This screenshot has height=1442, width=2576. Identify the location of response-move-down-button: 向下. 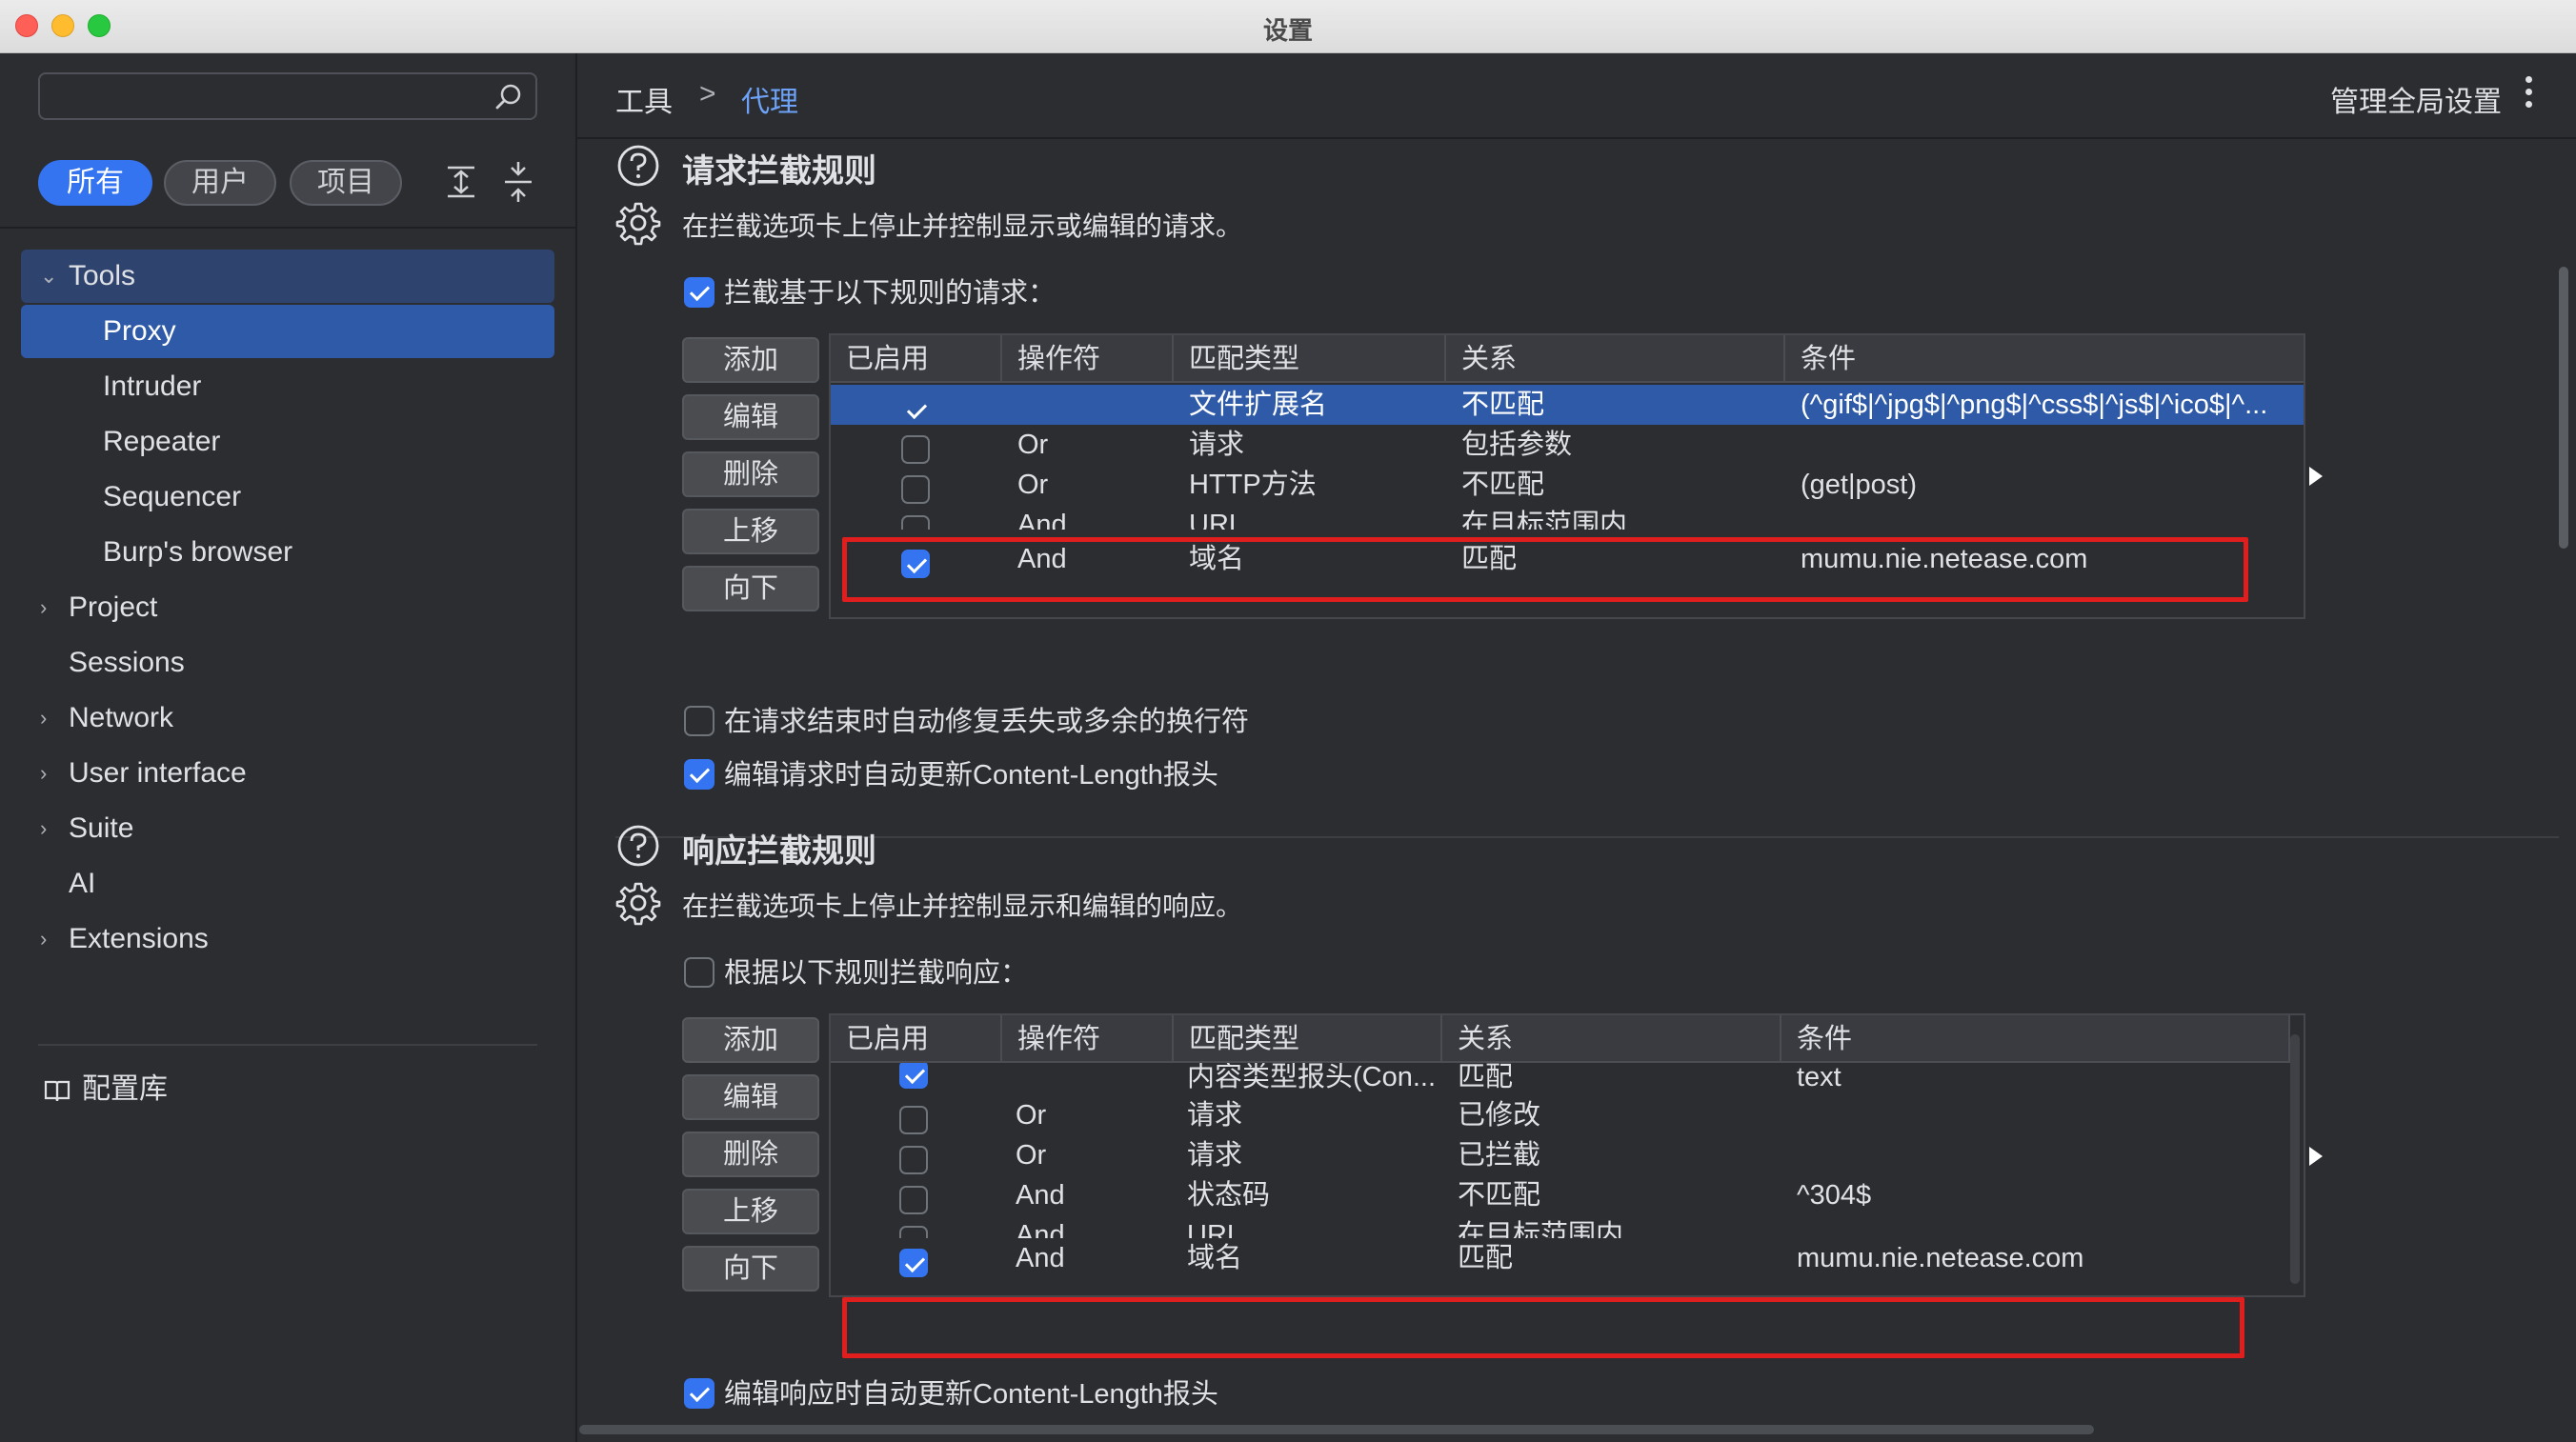
(751, 1269).